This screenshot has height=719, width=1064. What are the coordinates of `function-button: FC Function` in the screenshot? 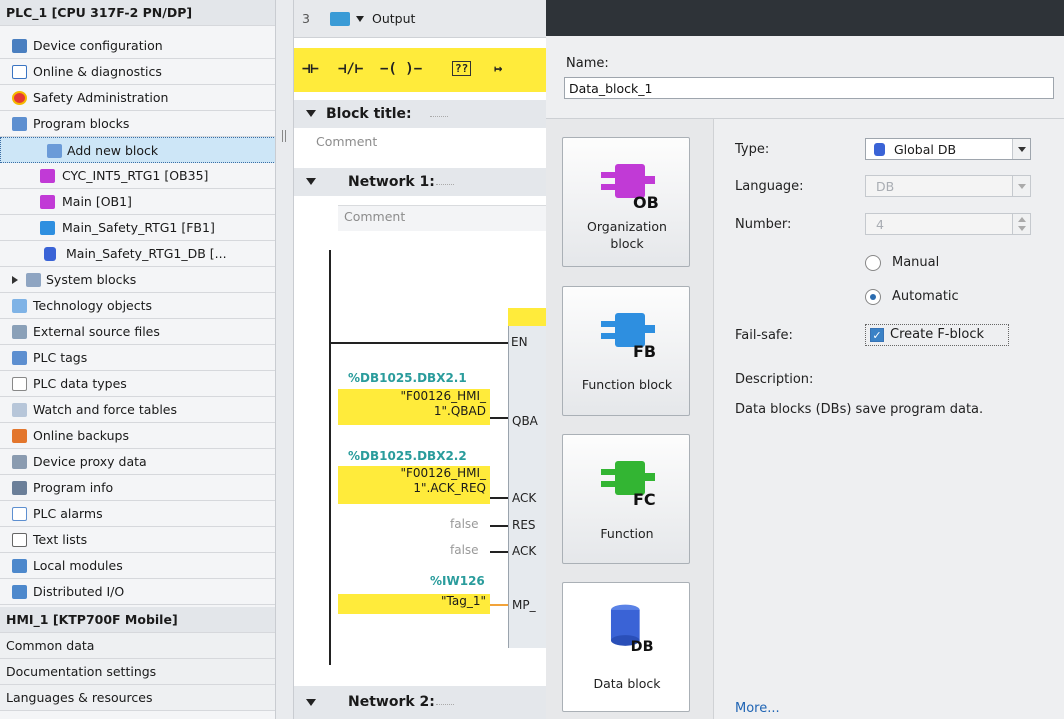 It's located at (626, 499).